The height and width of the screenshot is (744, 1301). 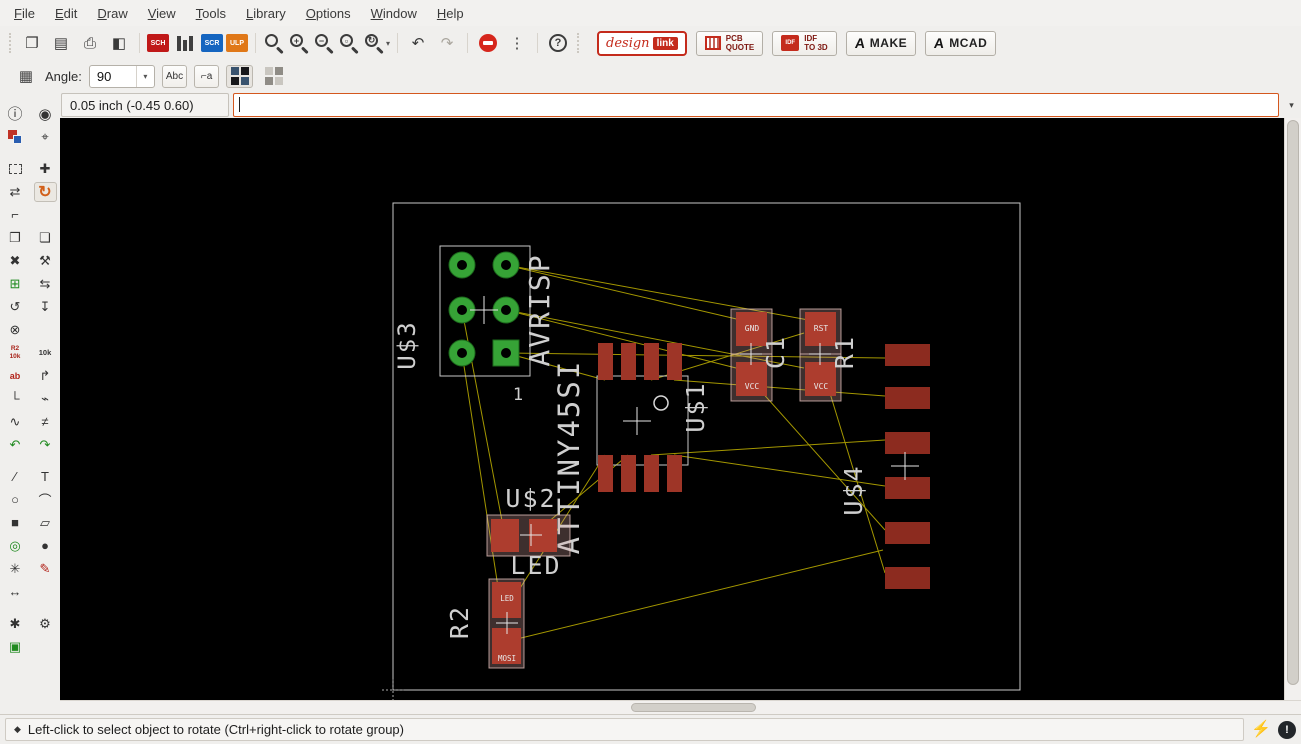 What do you see at coordinates (15, 169) in the screenshot?
I see `group-select-icon` at bounding box center [15, 169].